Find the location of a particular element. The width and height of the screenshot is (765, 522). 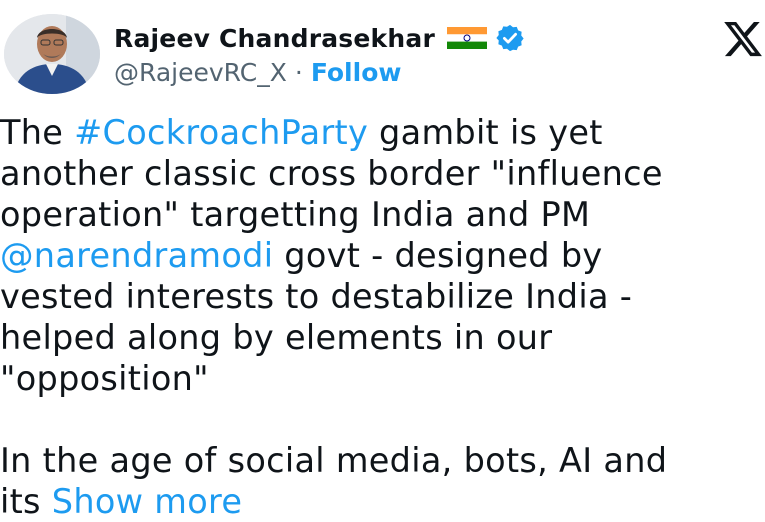

tweet-line: vested interests to destabilize India - is located at coordinates (316, 296).